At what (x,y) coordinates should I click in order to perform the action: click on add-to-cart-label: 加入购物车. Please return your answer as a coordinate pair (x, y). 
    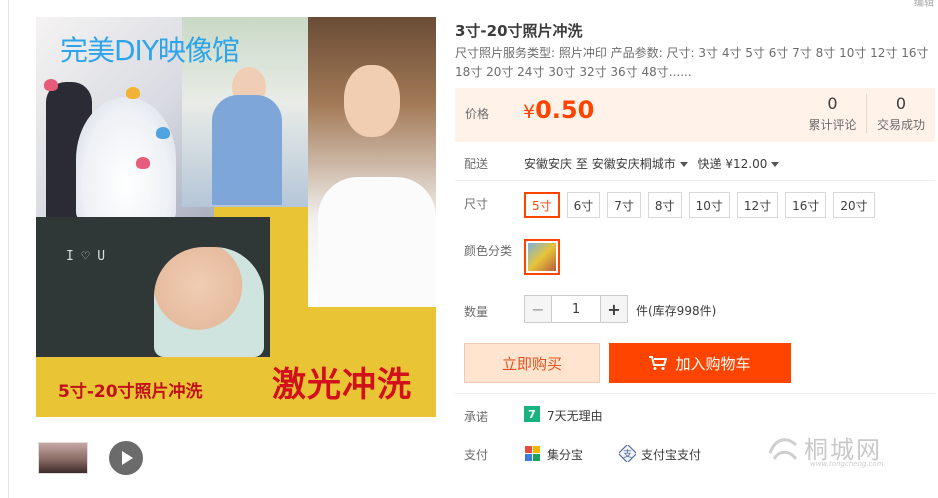
    Looking at the image, I should click on (713, 363).